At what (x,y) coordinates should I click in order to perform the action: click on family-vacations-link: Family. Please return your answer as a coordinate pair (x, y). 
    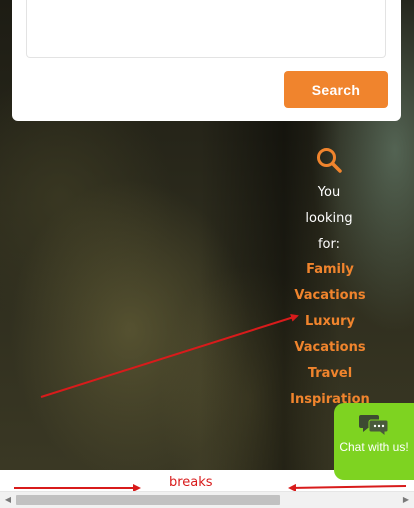
    Looking at the image, I should click on (330, 270).